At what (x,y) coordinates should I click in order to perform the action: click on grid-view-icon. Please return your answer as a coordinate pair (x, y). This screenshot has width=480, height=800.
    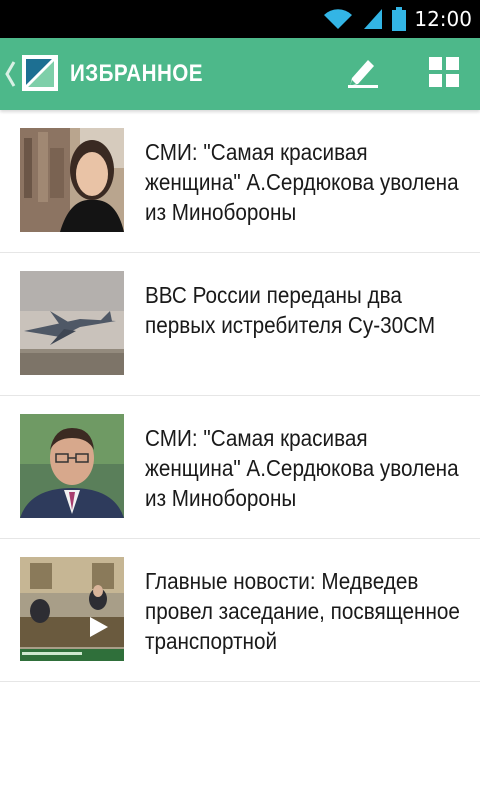
    Looking at the image, I should click on (444, 74).